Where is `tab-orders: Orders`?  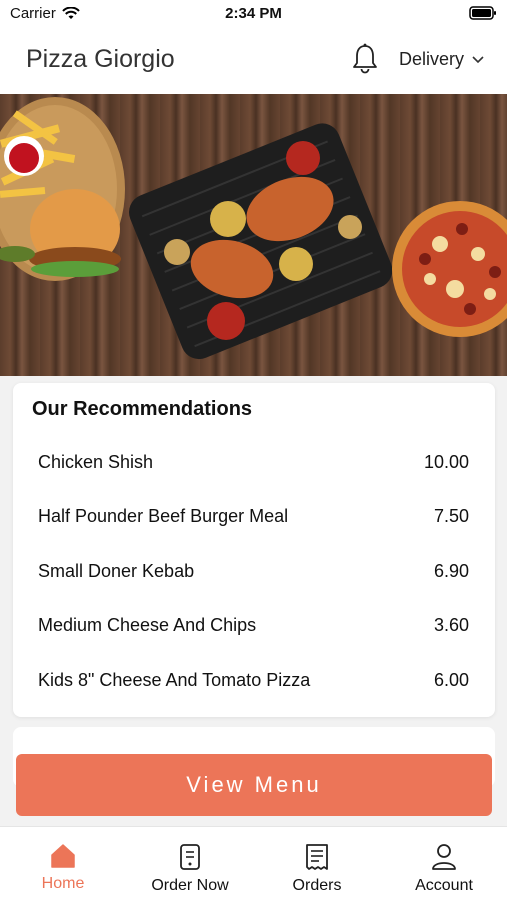
tab-orders: Orders is located at coordinates (317, 864).